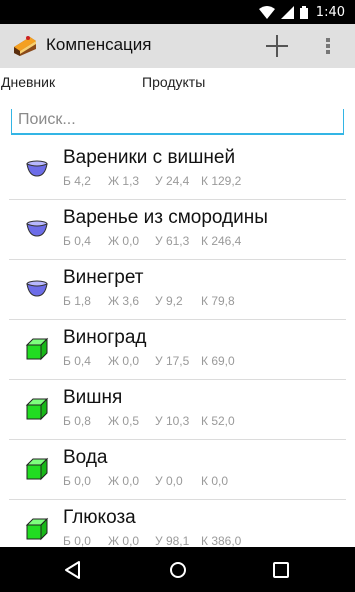  What do you see at coordinates (152, 241) in the screenshot?
I see `product-nutrients: Б 0,4 Ж 0,0 У 61,3 К 246,4` at bounding box center [152, 241].